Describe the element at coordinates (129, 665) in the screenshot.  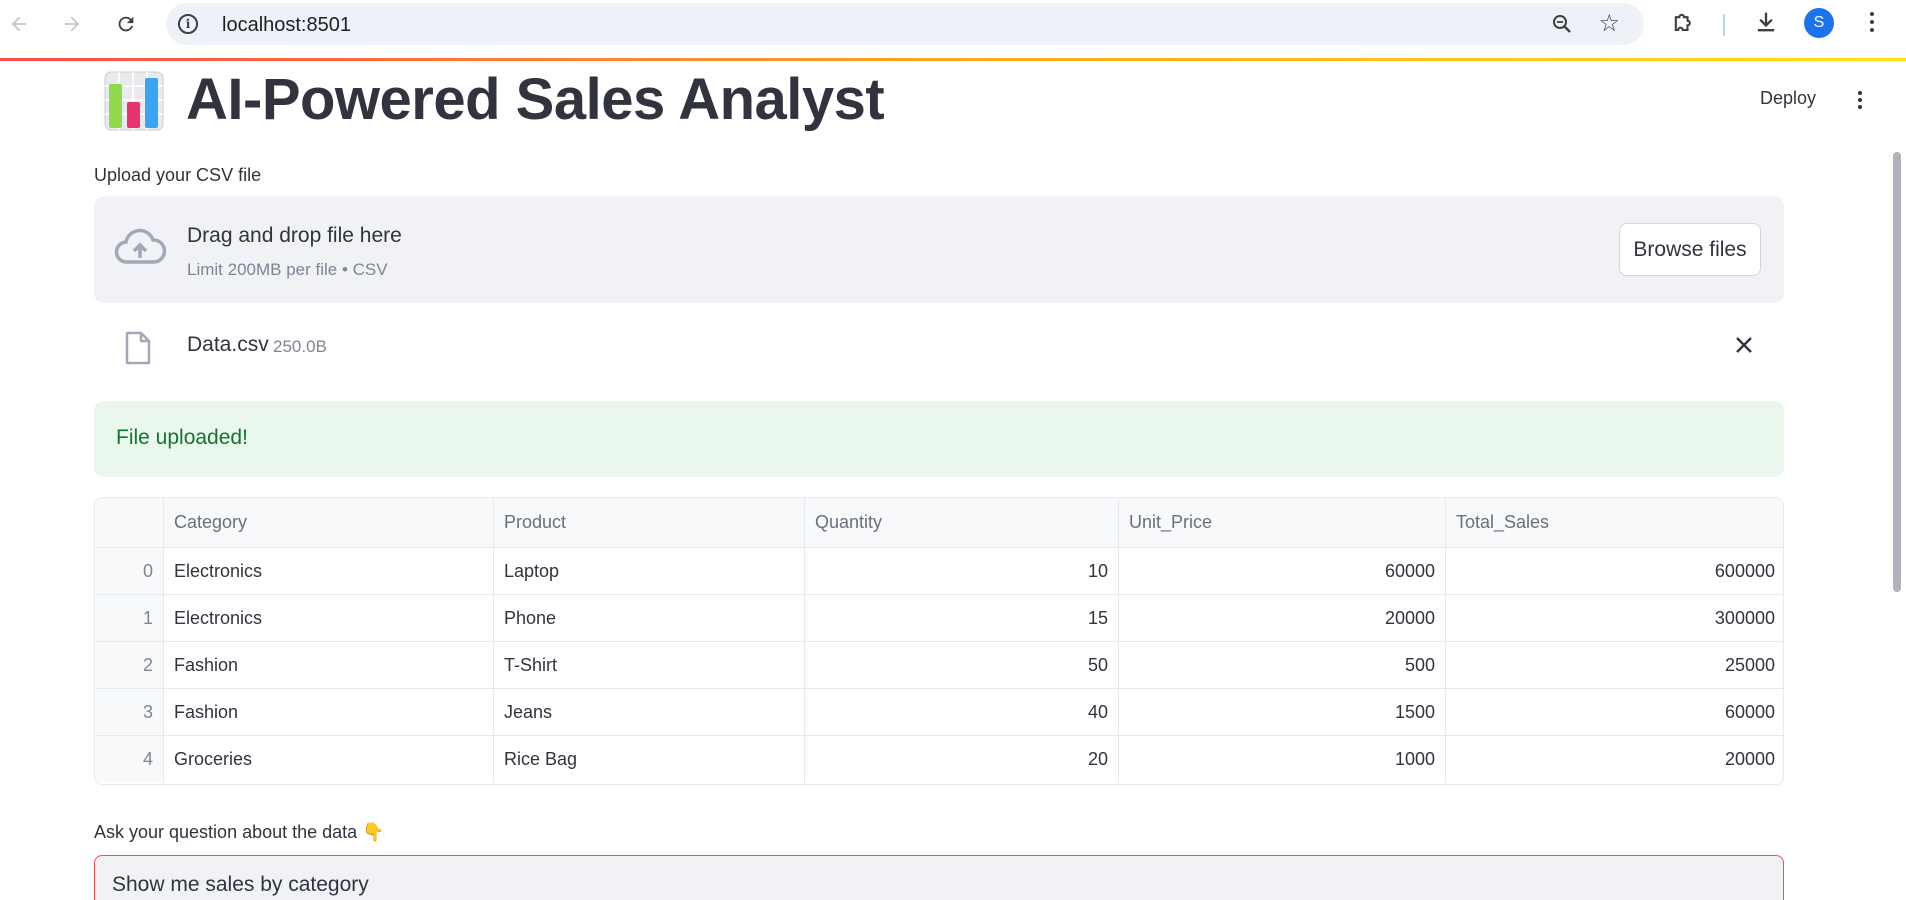
I see `row-index: 2` at that location.